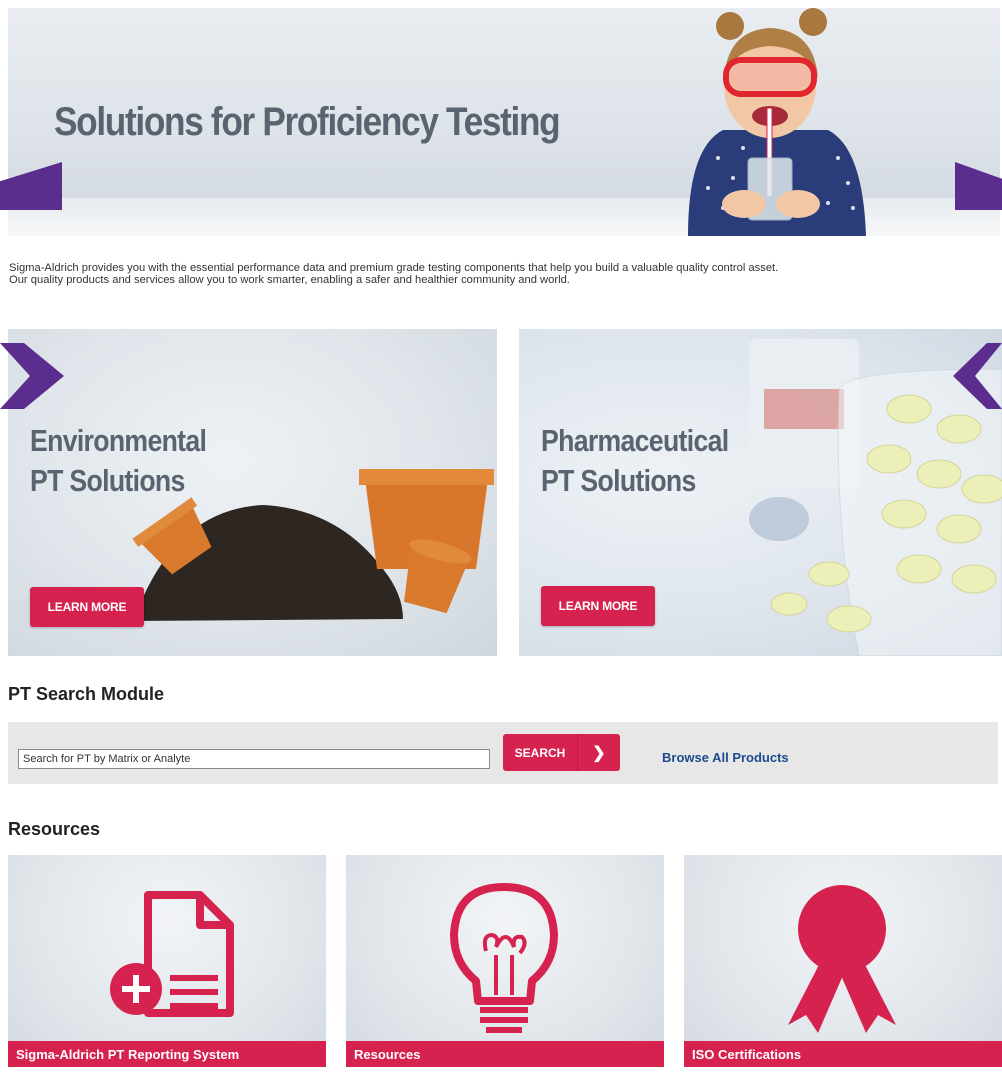 This screenshot has width=1002, height=1077. What do you see at coordinates (504, 958) in the screenshot?
I see `lightbulb-icon` at bounding box center [504, 958].